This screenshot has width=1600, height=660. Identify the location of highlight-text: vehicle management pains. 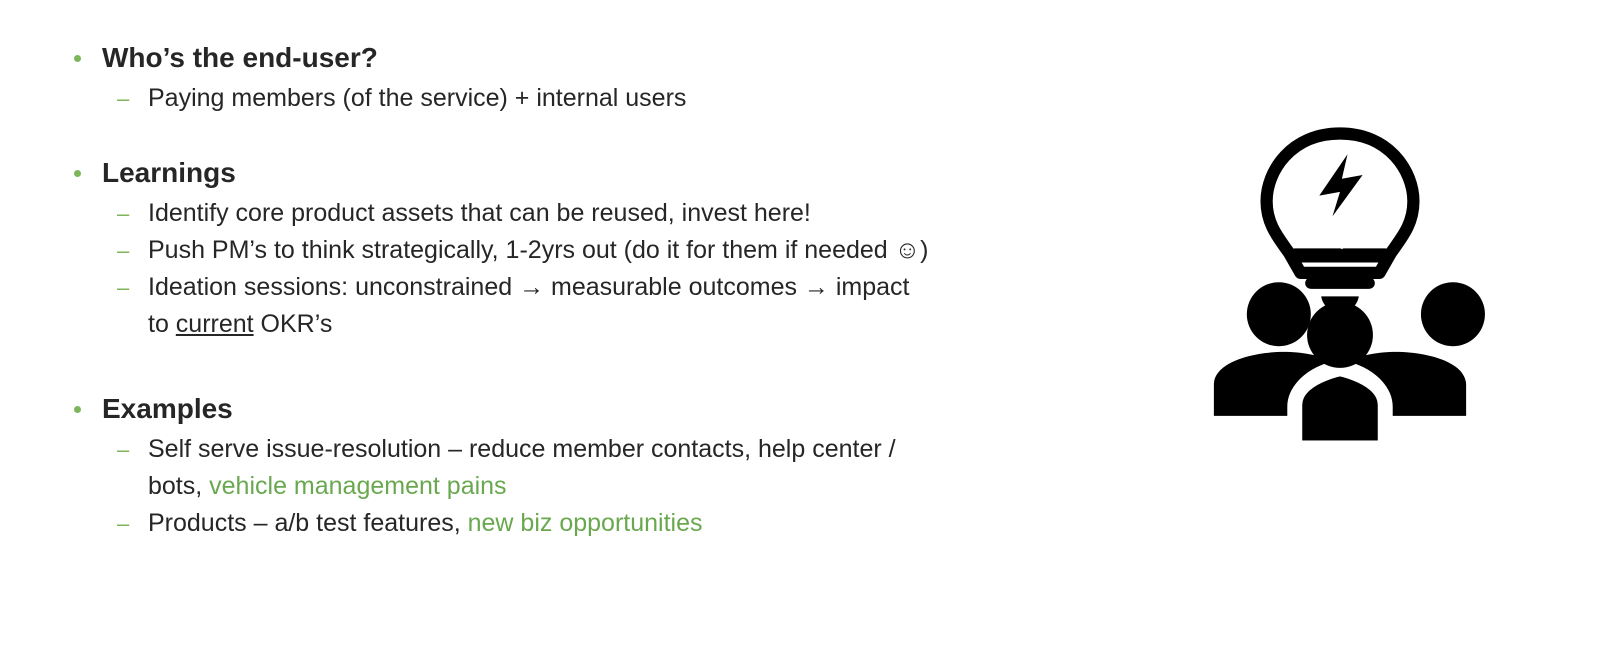
(358, 486).